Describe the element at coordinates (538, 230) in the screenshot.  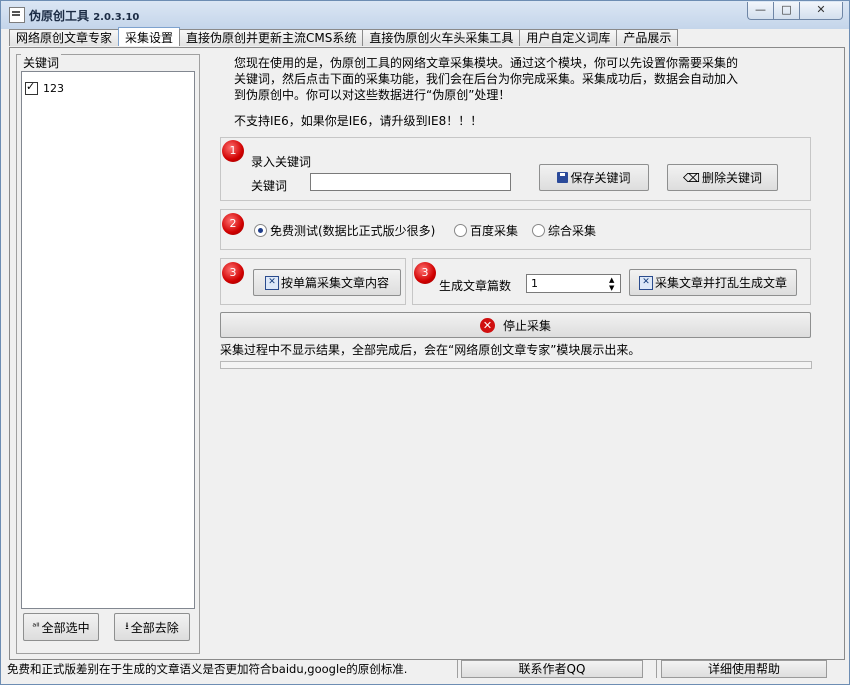
I see `radio-comprehensive-indicator` at that location.